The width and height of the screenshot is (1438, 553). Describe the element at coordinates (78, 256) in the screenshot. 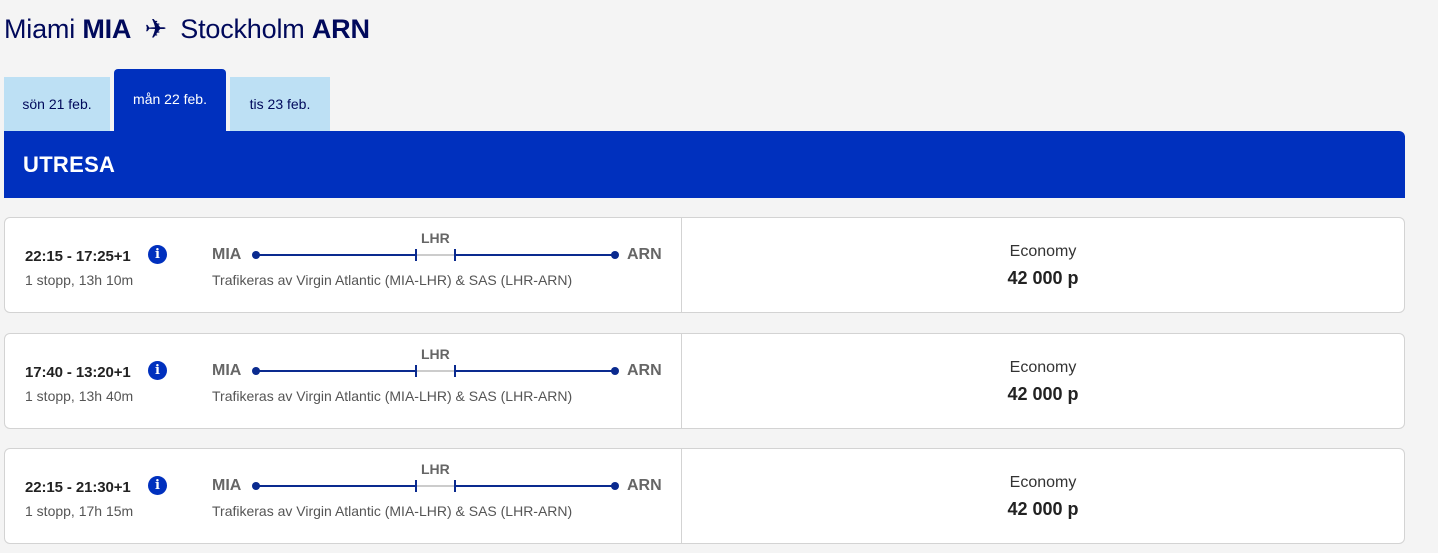

I see `flight-times: 22:15 - 17:25+1` at that location.